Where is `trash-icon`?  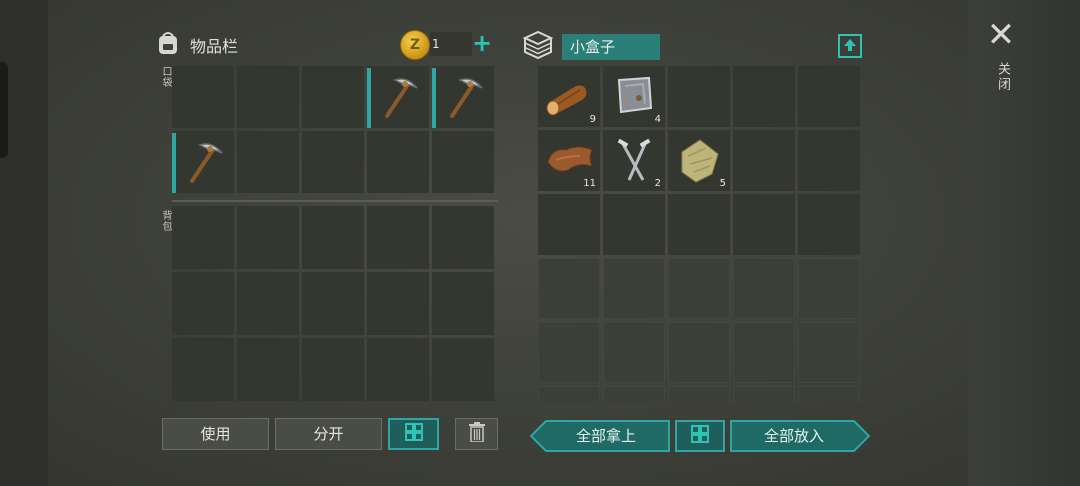
trash-icon is located at coordinates (476, 434).